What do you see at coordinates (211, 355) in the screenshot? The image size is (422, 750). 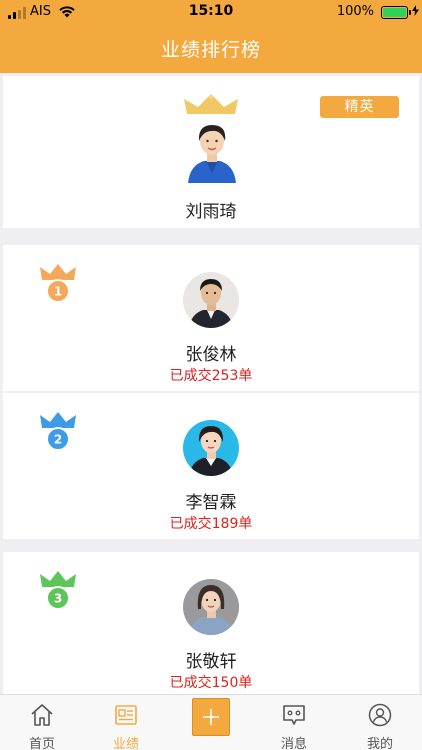 I see `agent-name: 张俊林` at bounding box center [211, 355].